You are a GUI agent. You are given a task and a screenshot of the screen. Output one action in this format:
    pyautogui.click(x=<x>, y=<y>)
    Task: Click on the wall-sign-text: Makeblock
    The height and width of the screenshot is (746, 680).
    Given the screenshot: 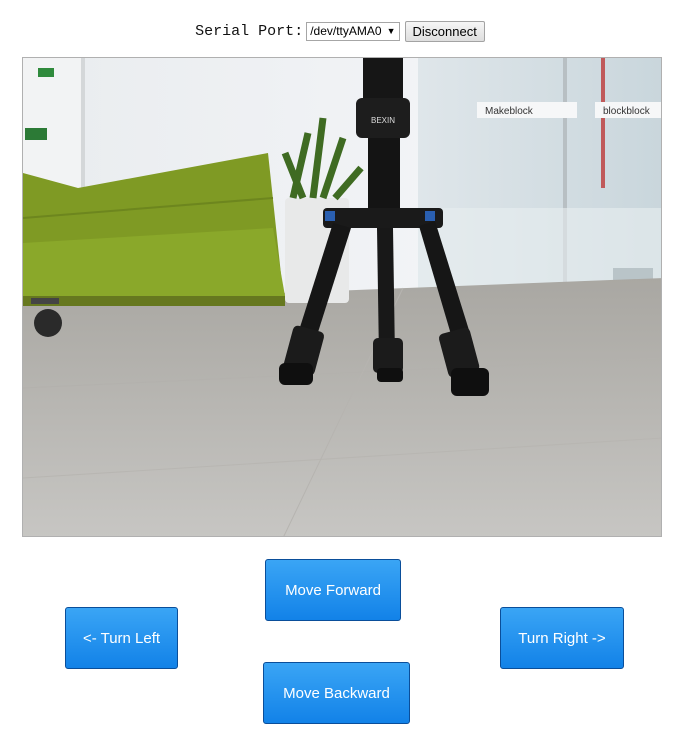 What is the action you would take?
    pyautogui.click(x=509, y=111)
    